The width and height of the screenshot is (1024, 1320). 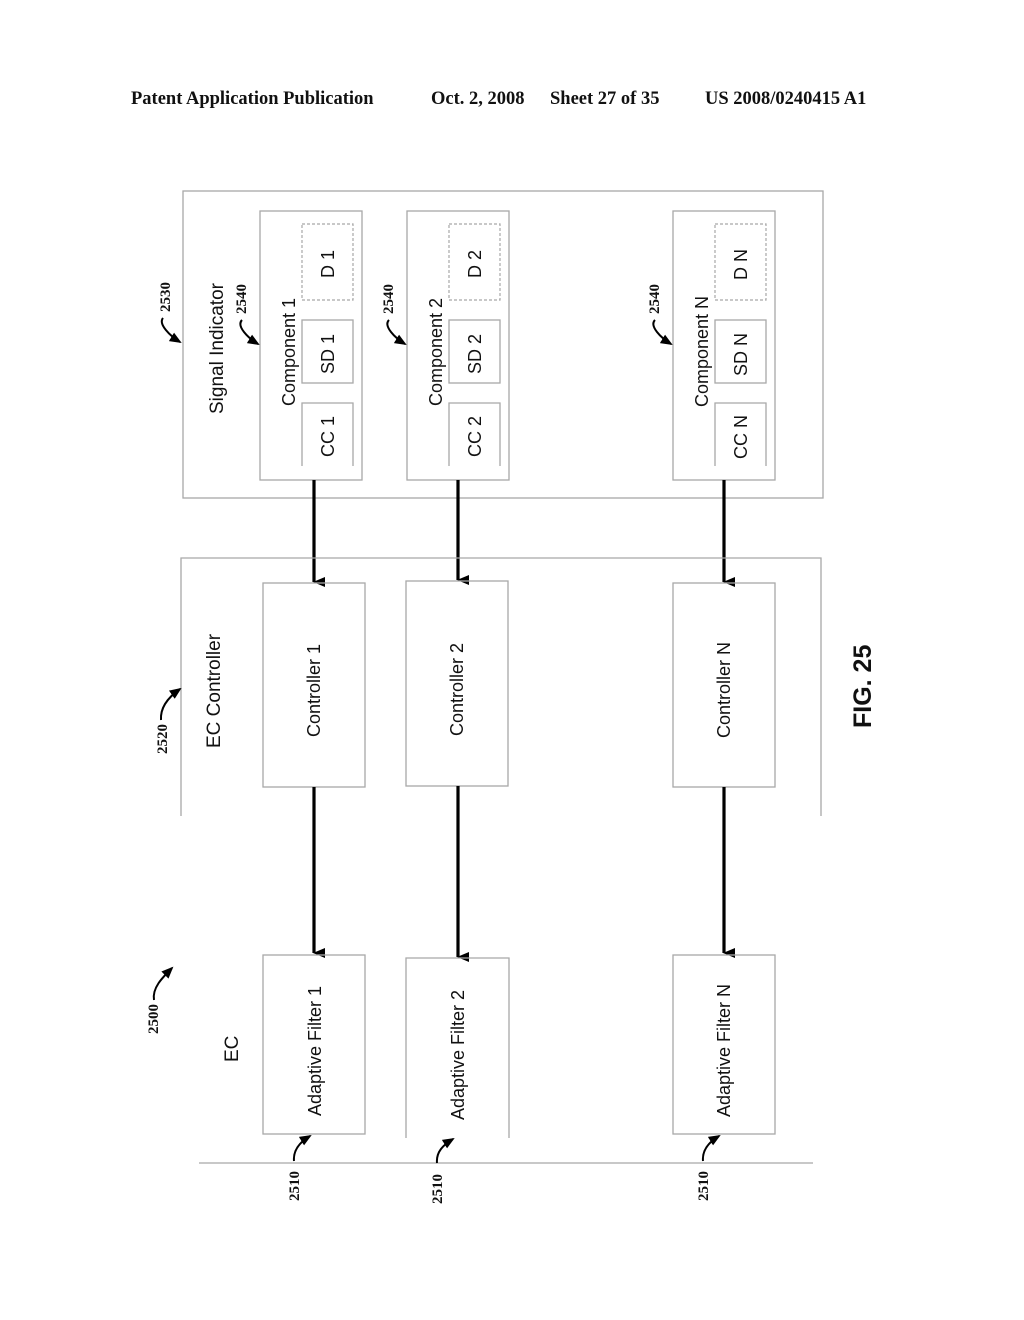 What do you see at coordinates (711, 1148) in the screenshot?
I see `leader-2510-n` at bounding box center [711, 1148].